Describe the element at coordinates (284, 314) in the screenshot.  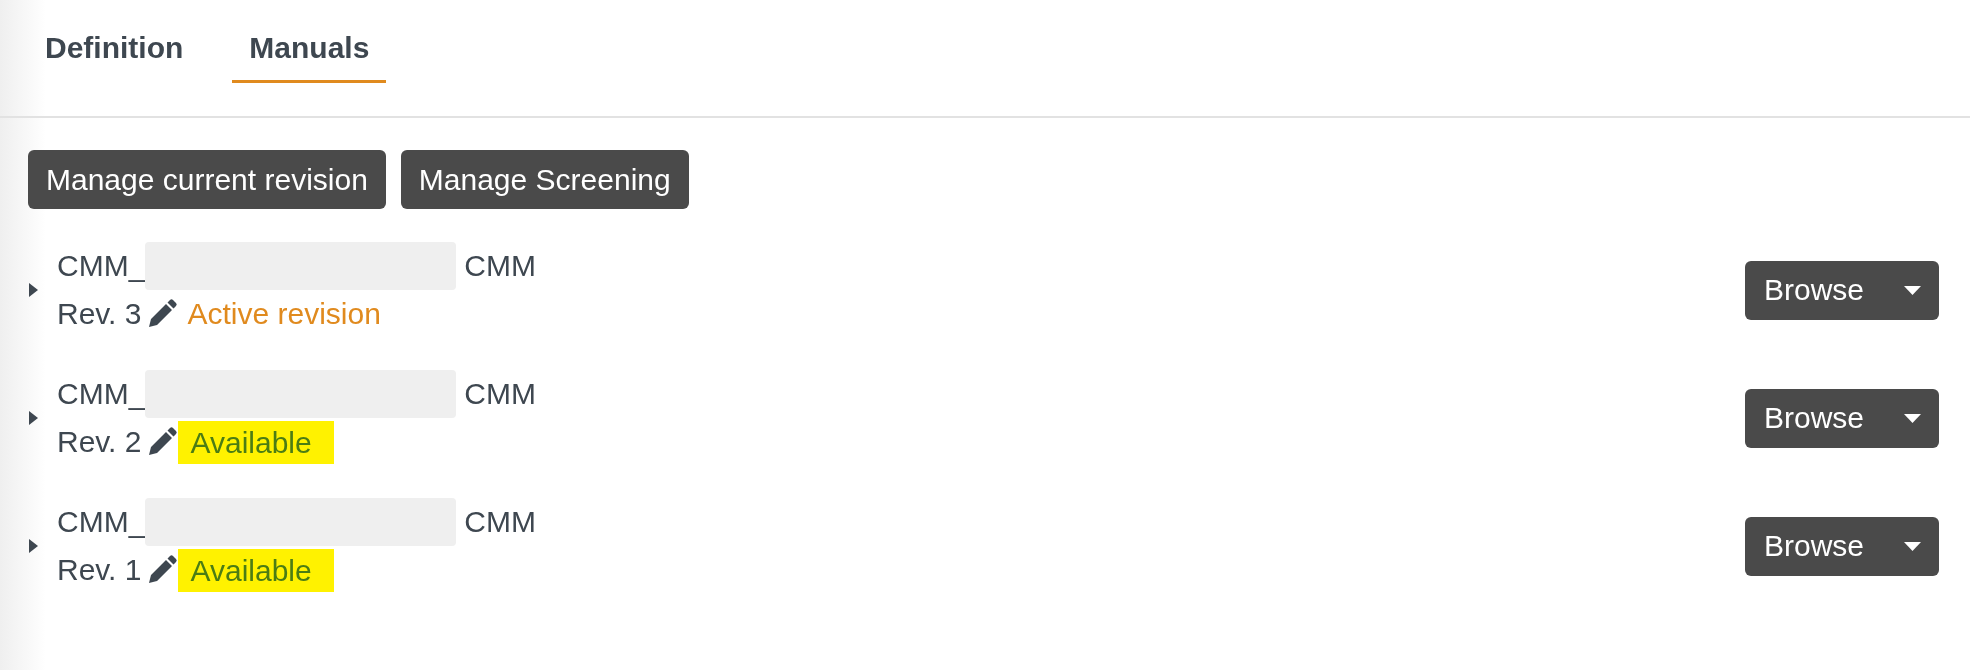
I see `status-text: Active revision` at that location.